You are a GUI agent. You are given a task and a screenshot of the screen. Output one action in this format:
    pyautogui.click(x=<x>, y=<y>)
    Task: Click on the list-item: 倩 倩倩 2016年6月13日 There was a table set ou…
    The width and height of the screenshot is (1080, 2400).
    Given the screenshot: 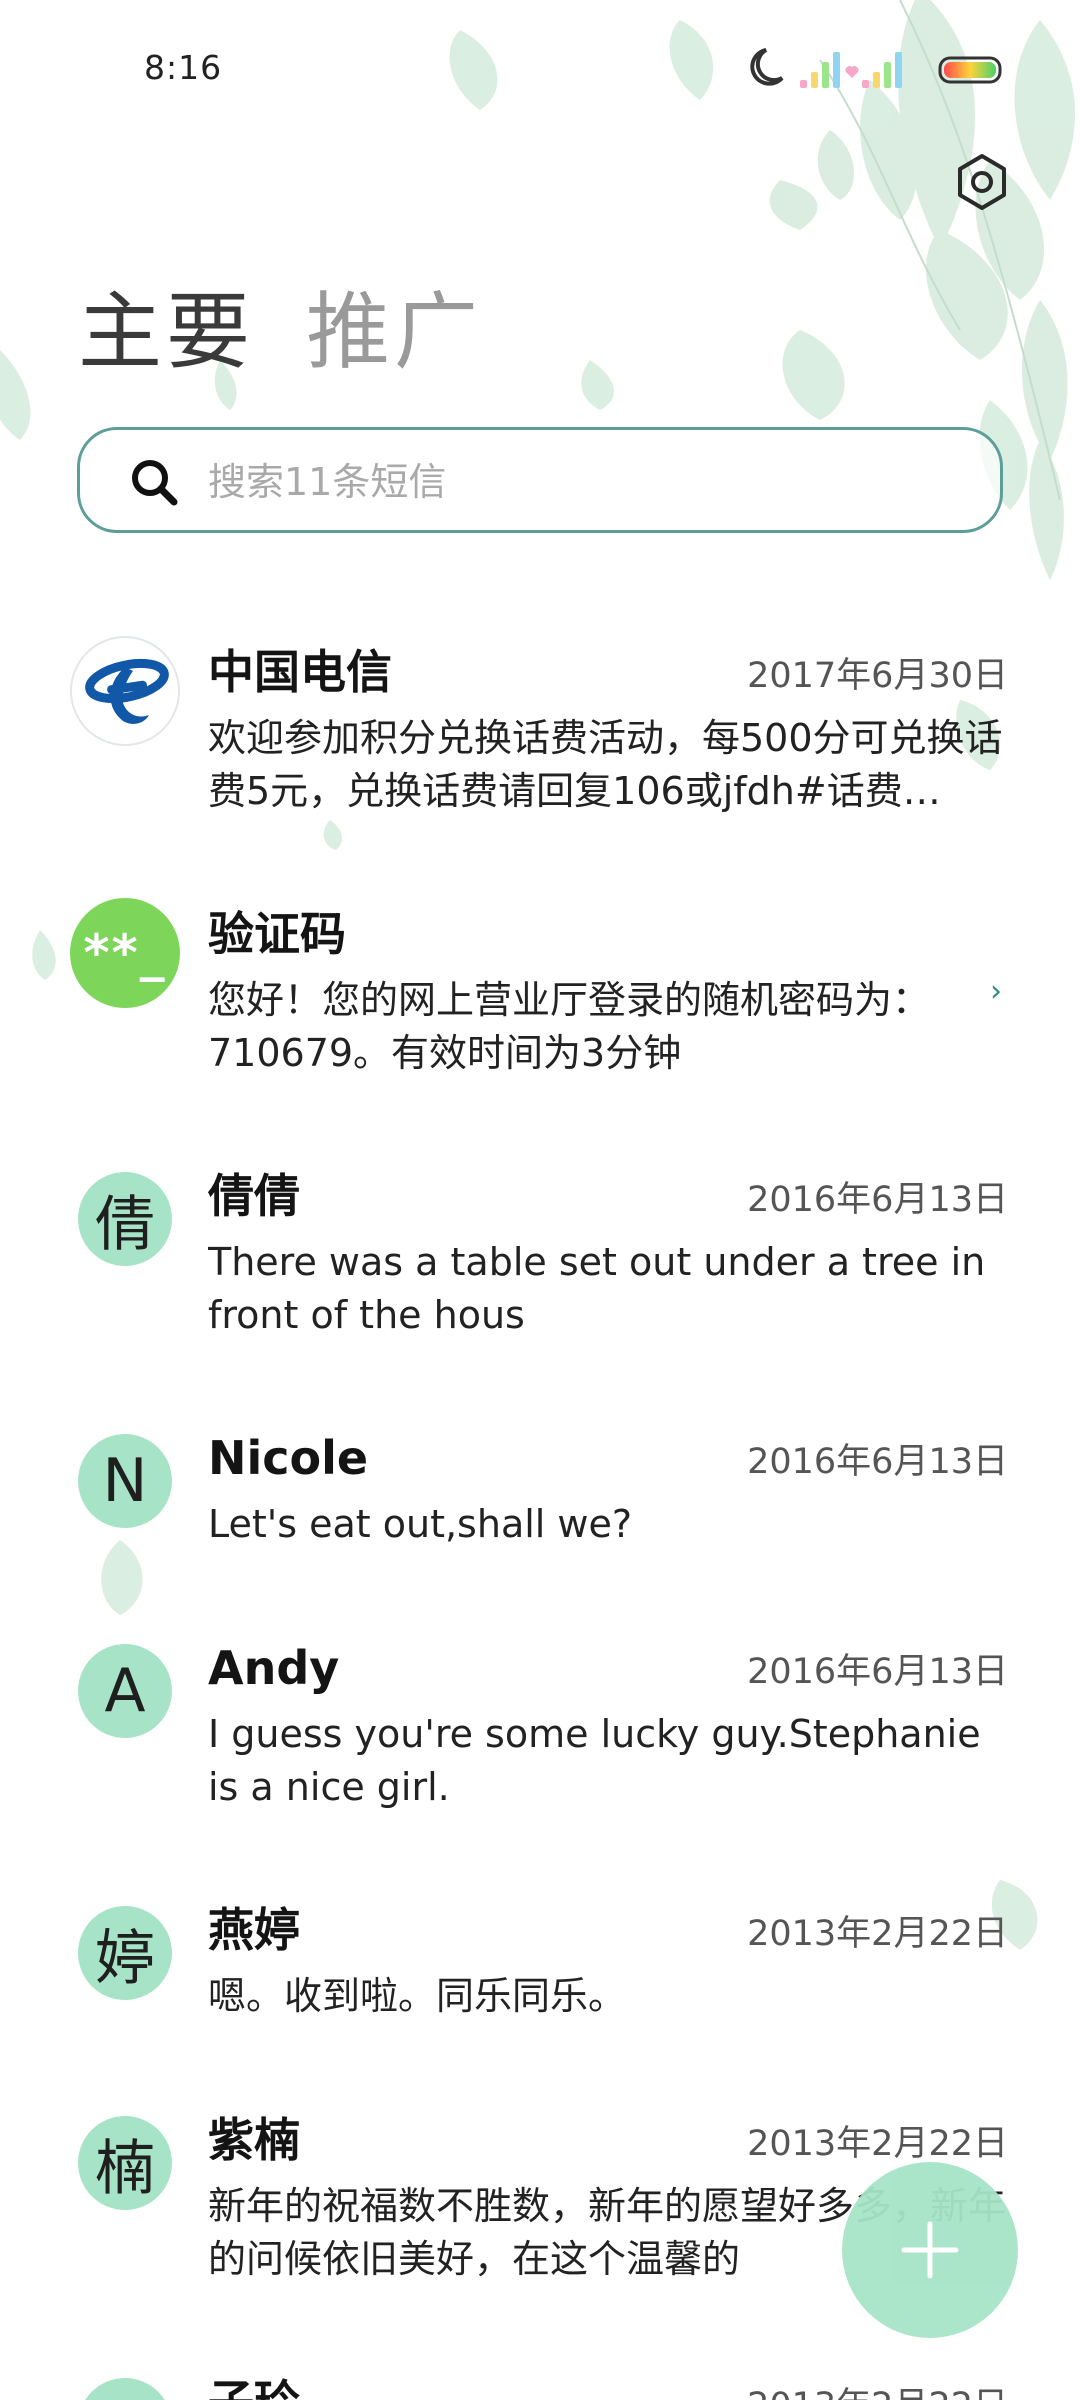 What is the action you would take?
    pyautogui.click(x=540, y=1244)
    